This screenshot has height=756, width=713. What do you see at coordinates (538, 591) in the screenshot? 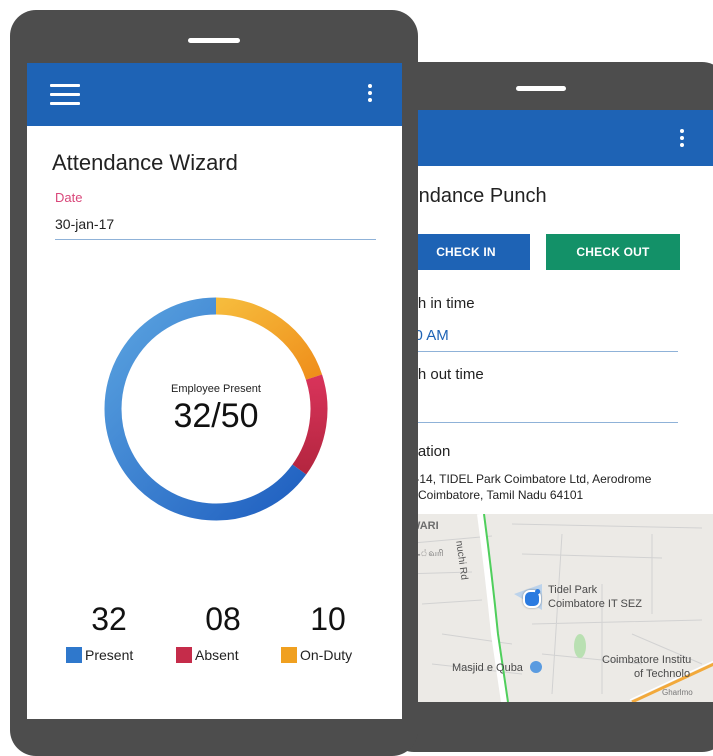
I see `map-pin-icon: ●` at bounding box center [538, 591].